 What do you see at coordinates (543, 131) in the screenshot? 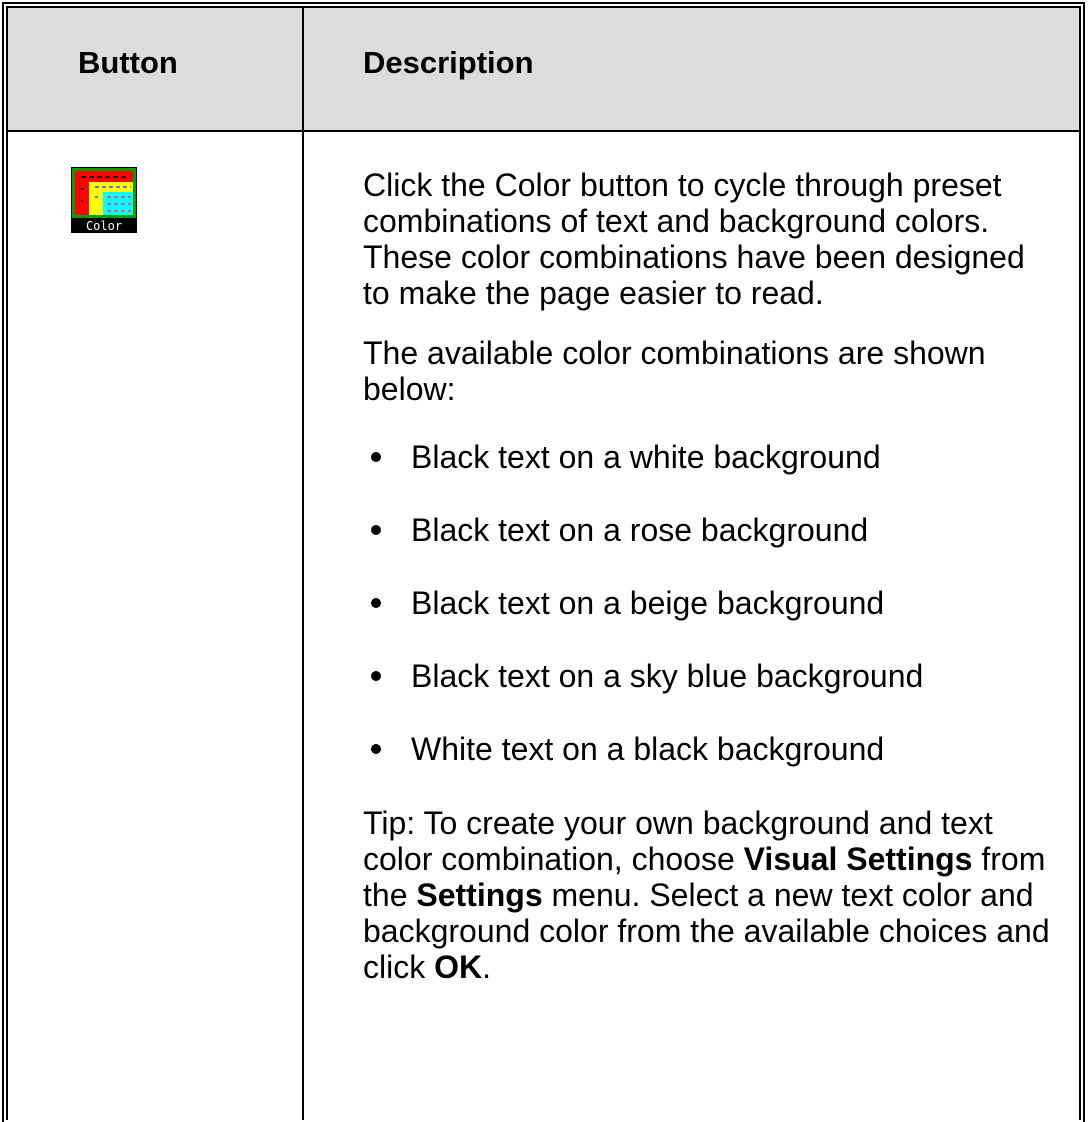
I see `header-divider` at bounding box center [543, 131].